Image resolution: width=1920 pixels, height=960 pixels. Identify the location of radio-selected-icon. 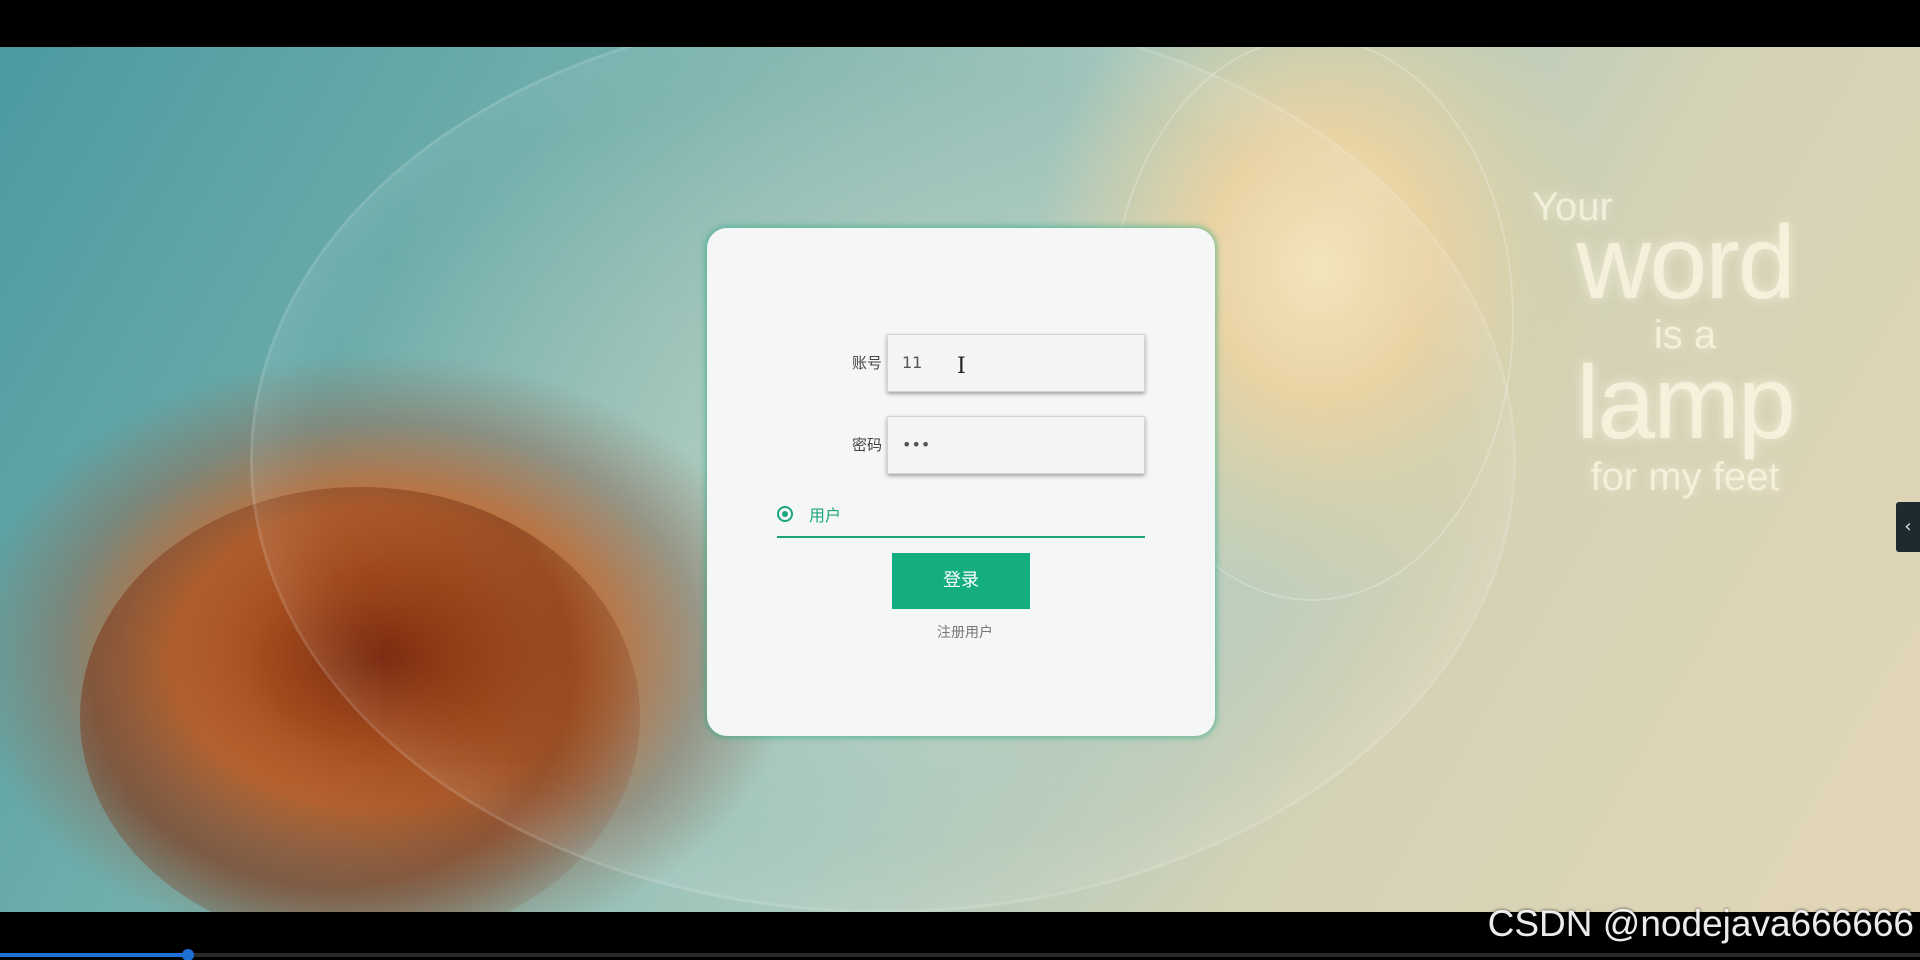
(785, 514).